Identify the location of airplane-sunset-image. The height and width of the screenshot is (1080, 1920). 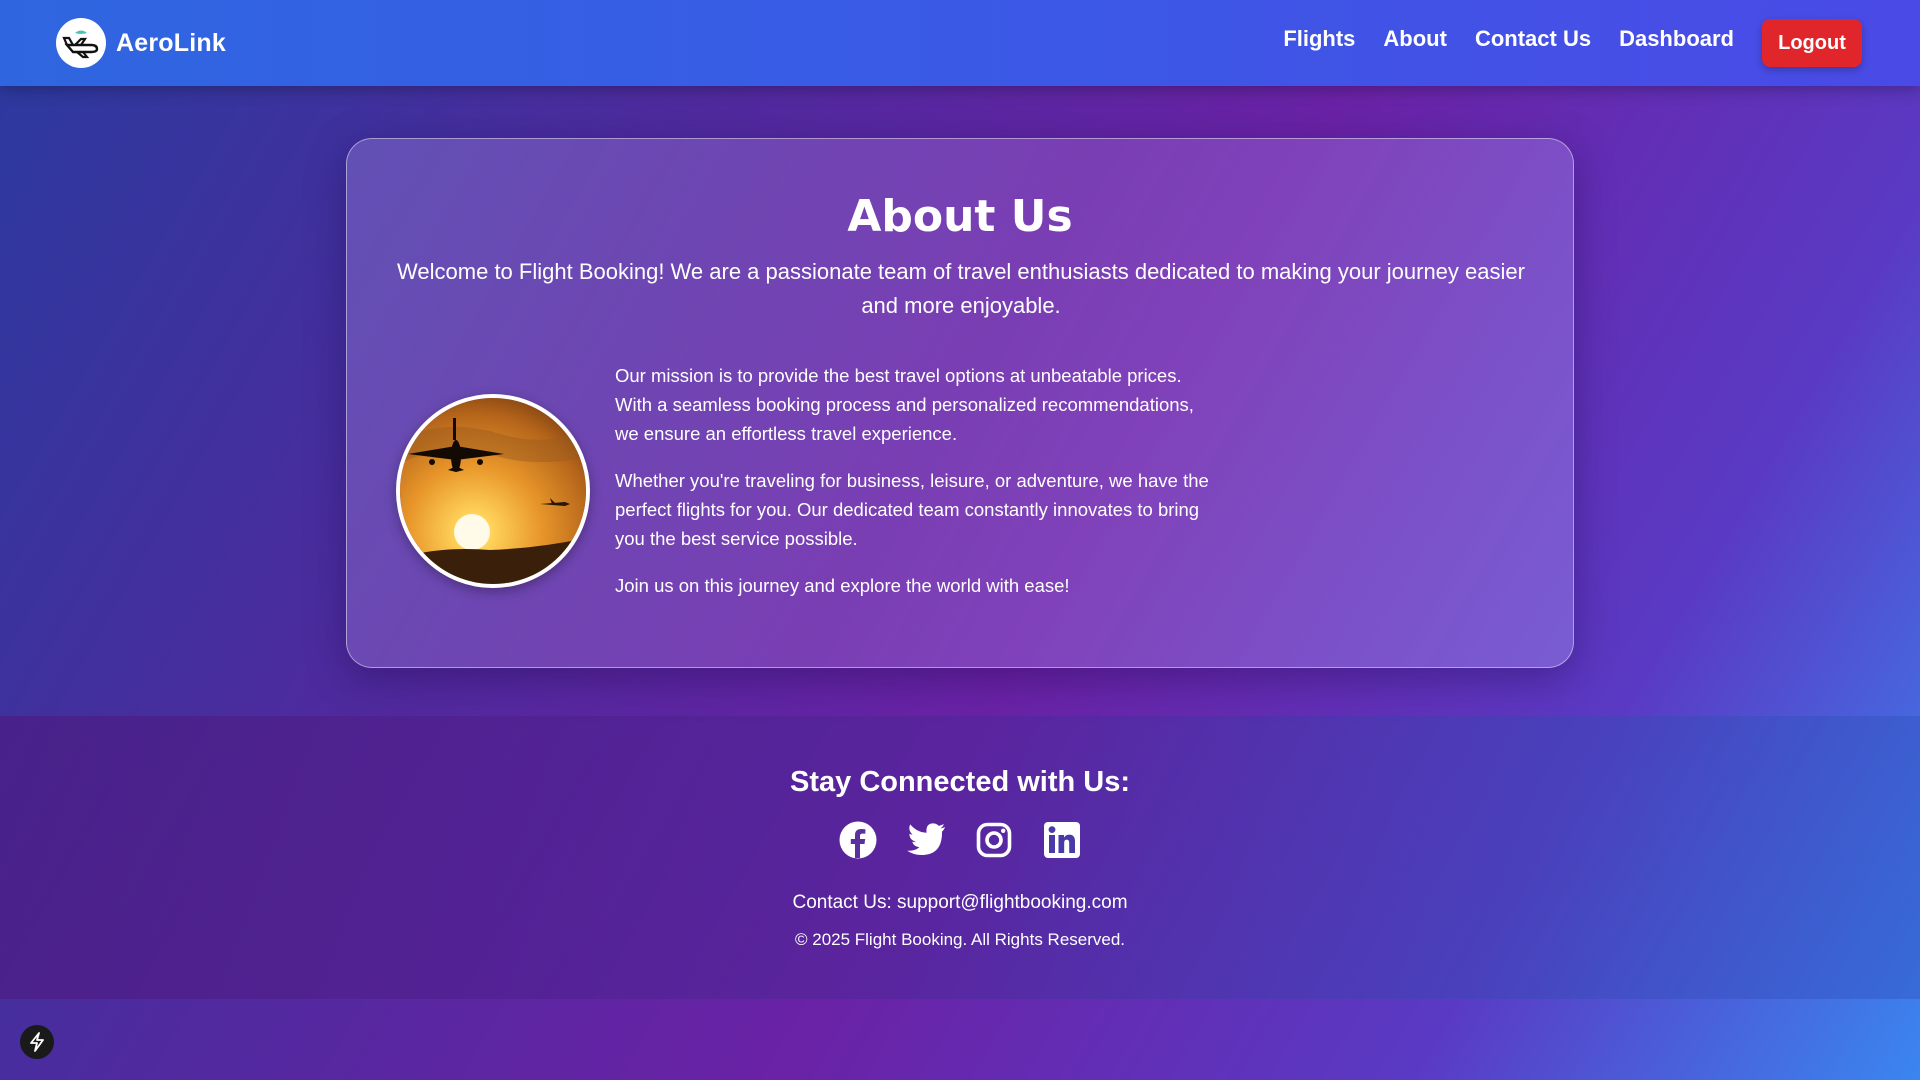
(493, 491).